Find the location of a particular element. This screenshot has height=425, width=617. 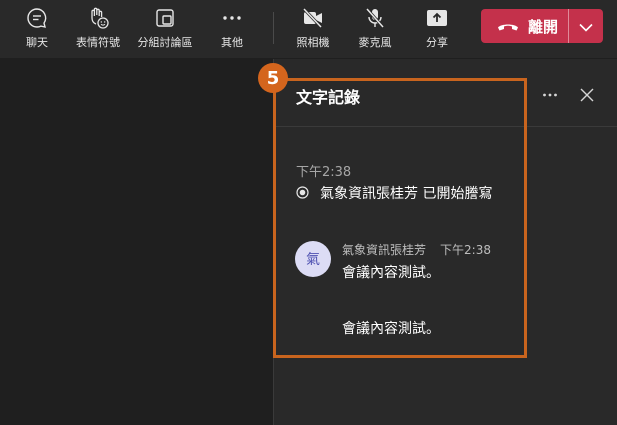

panel-more-options-icon is located at coordinates (550, 97).